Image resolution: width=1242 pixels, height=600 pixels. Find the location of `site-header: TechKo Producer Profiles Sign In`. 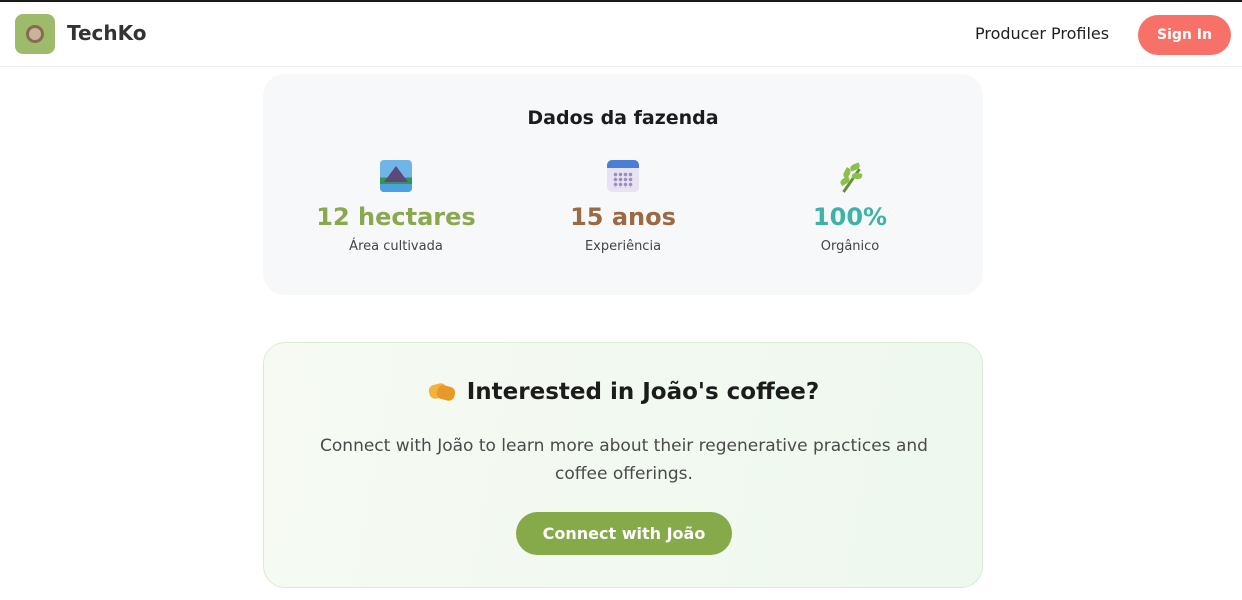

site-header: TechKo Producer Profiles Sign In is located at coordinates (621, 34).